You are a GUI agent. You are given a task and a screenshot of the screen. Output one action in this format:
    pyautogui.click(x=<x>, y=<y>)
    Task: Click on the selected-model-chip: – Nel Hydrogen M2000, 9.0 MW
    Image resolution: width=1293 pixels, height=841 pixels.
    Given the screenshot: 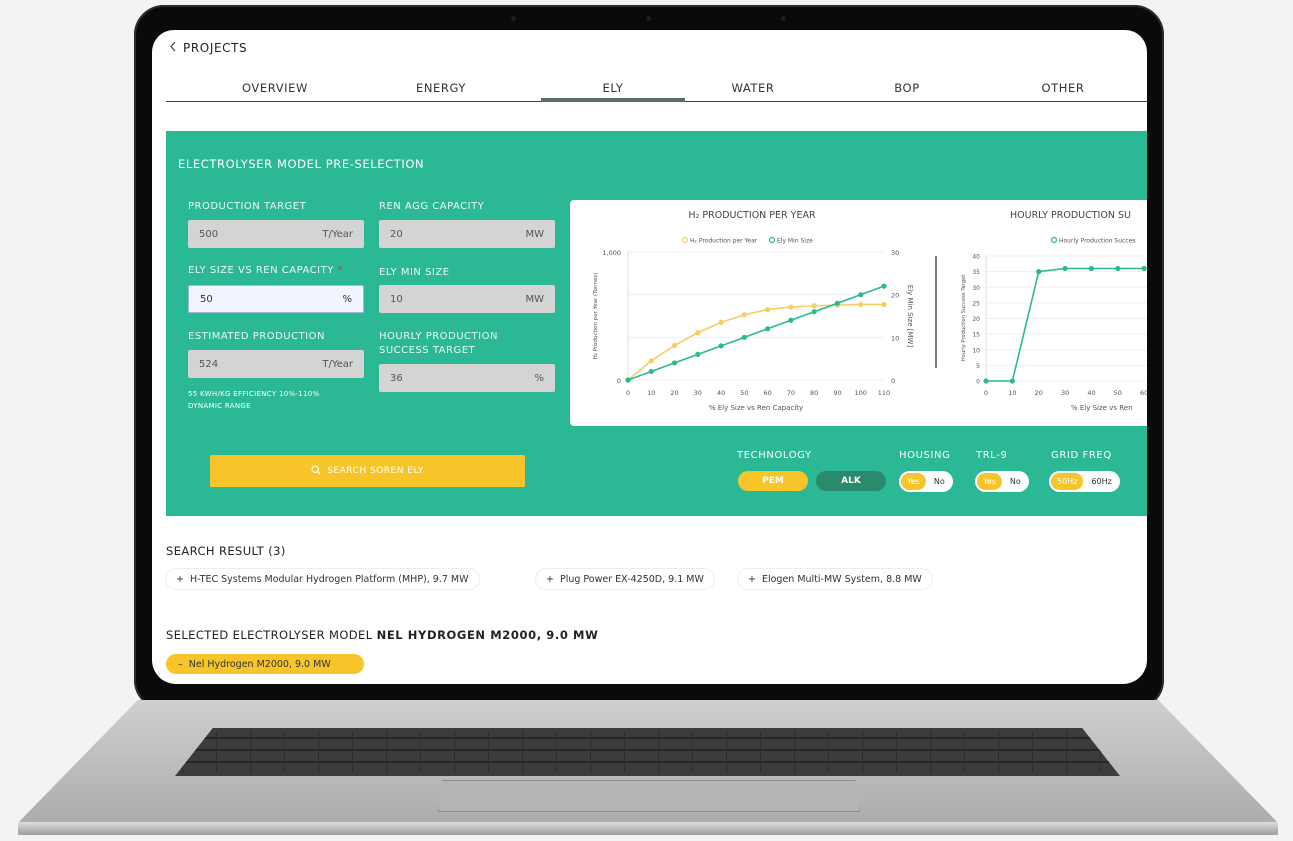 What is the action you would take?
    pyautogui.click(x=265, y=664)
    